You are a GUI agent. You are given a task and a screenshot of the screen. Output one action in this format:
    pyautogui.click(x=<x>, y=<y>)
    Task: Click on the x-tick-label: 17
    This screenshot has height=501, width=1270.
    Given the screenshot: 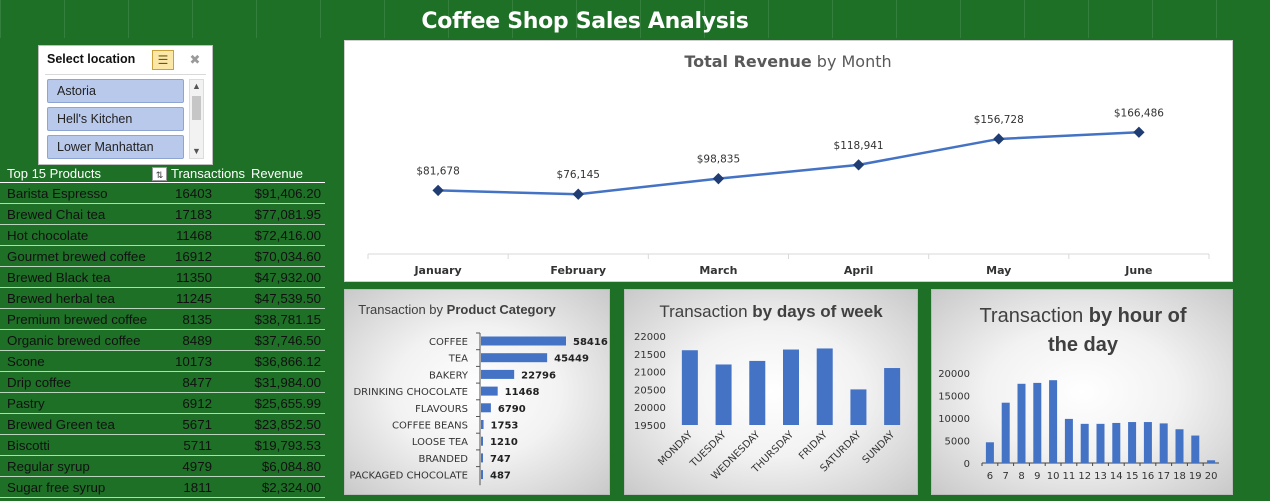 What is the action you would take?
    pyautogui.click(x=1163, y=476)
    